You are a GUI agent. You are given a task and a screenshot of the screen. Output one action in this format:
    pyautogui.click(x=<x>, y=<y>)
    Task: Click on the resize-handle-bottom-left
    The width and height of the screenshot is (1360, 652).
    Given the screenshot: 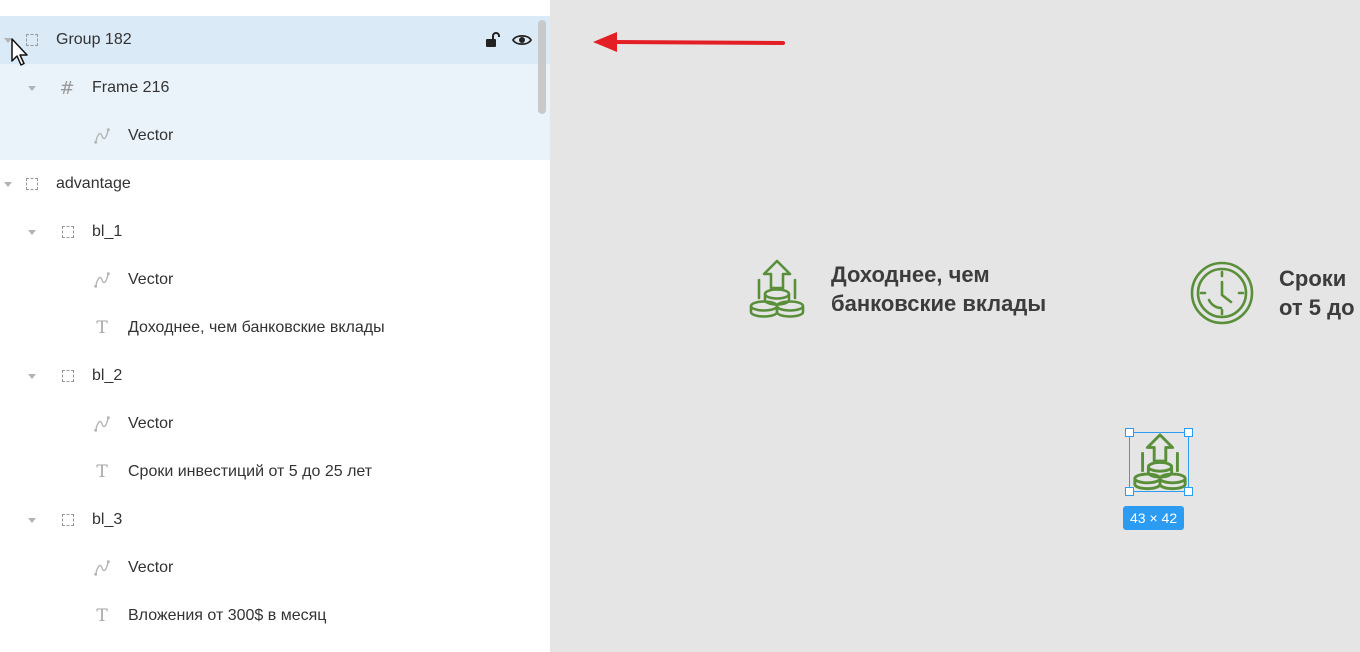 What is the action you would take?
    pyautogui.click(x=1129, y=491)
    